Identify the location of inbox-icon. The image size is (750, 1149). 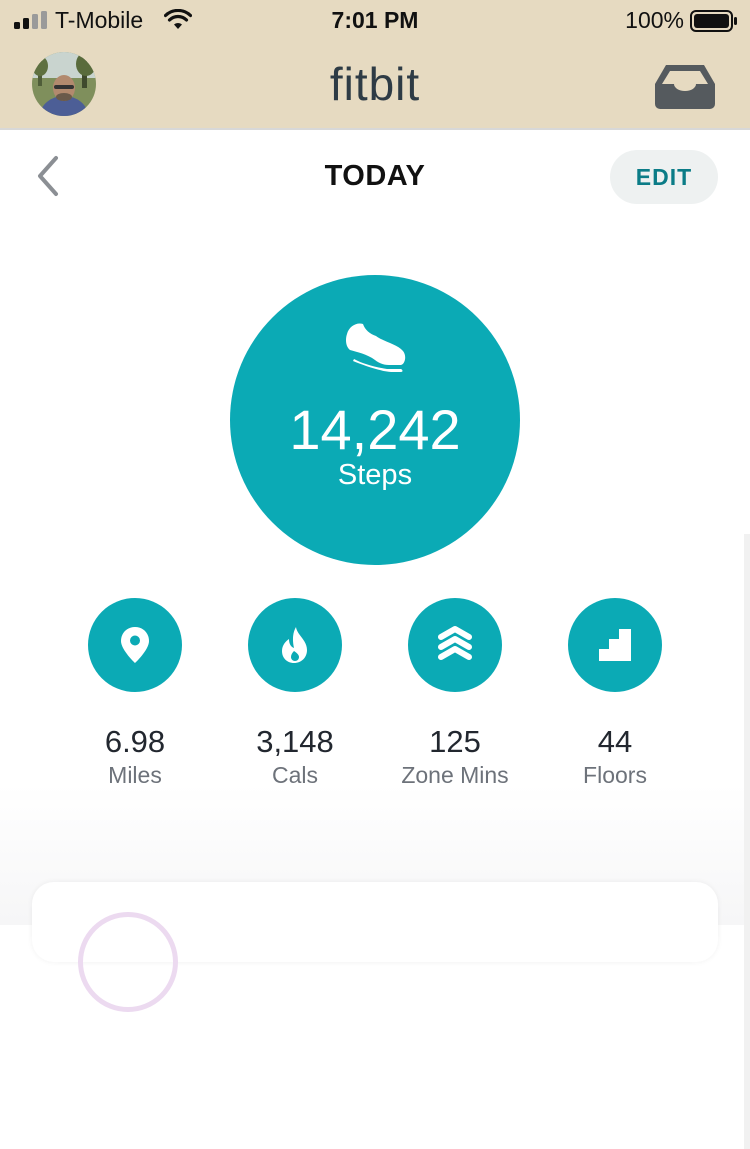
(685, 86).